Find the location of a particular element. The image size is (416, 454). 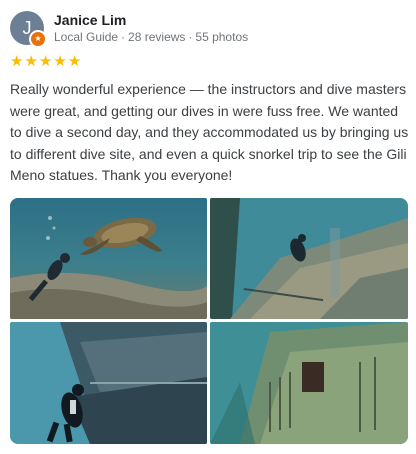

reviewer-name: Janice Lim is located at coordinates (151, 20).